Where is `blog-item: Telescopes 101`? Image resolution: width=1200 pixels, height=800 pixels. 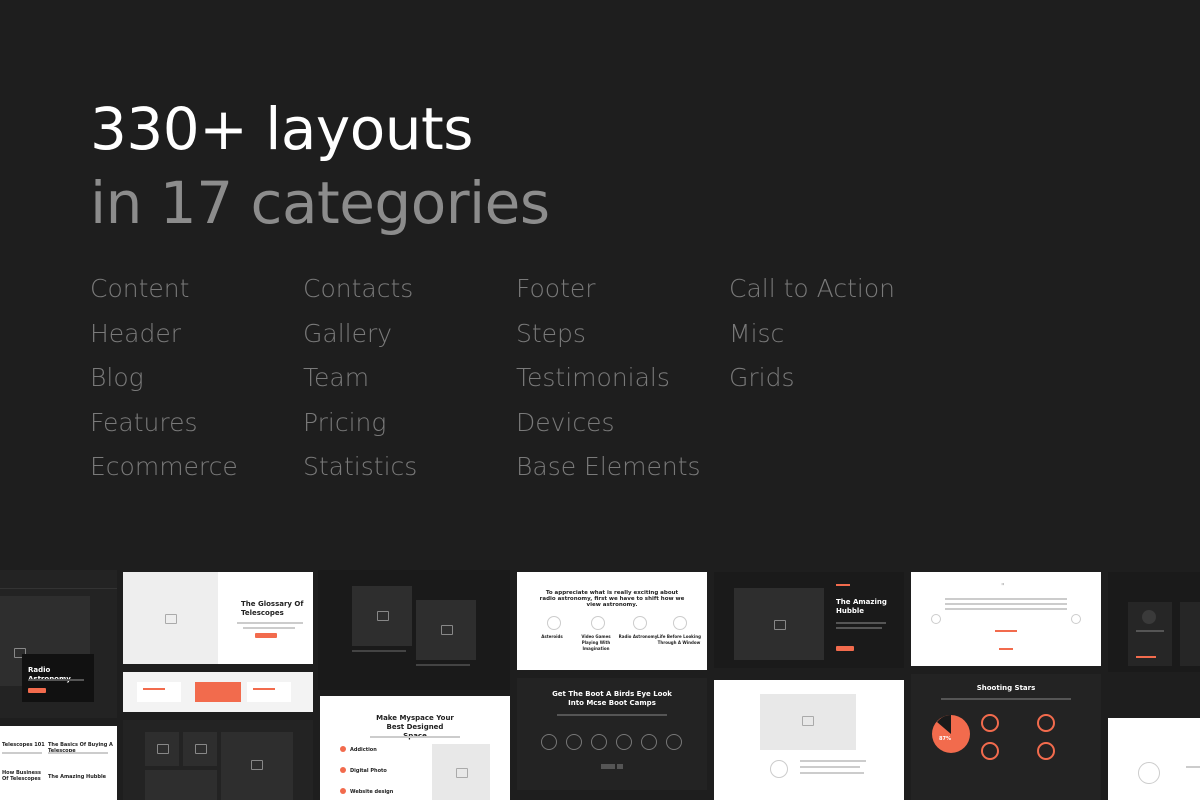
blog-item: Telescopes 101 is located at coordinates (23, 745).